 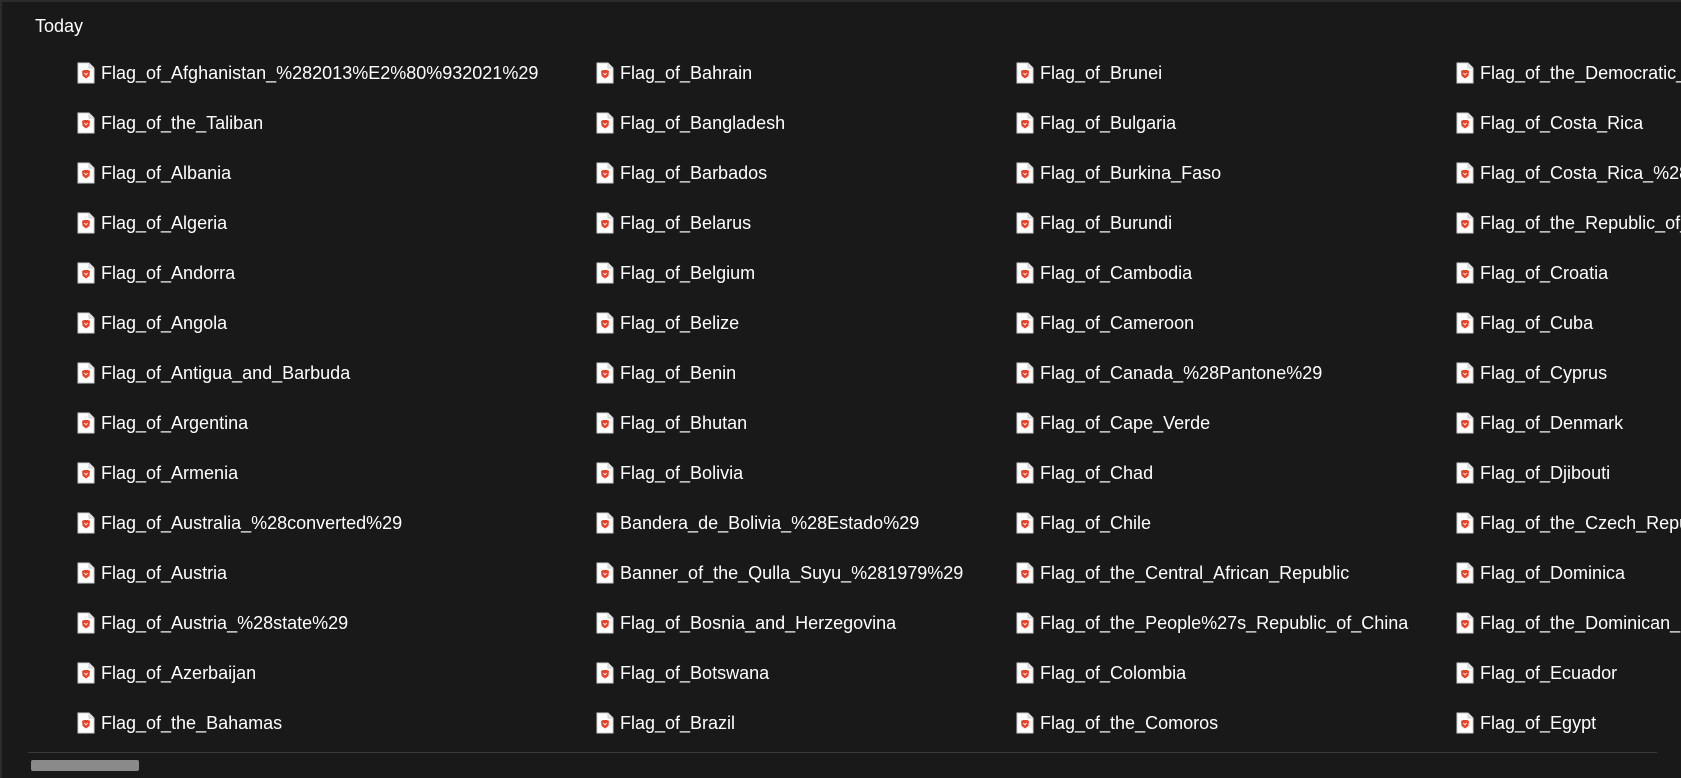 I want to click on file-item: Flag_of_Belarus, so click(x=779, y=223).